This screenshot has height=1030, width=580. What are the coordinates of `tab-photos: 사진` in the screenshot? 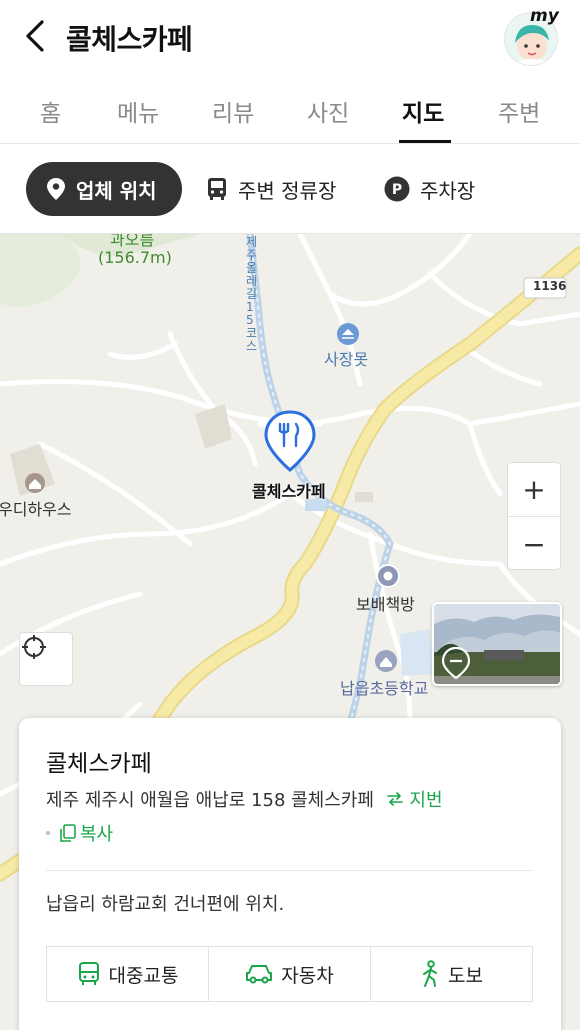 It's located at (328, 111).